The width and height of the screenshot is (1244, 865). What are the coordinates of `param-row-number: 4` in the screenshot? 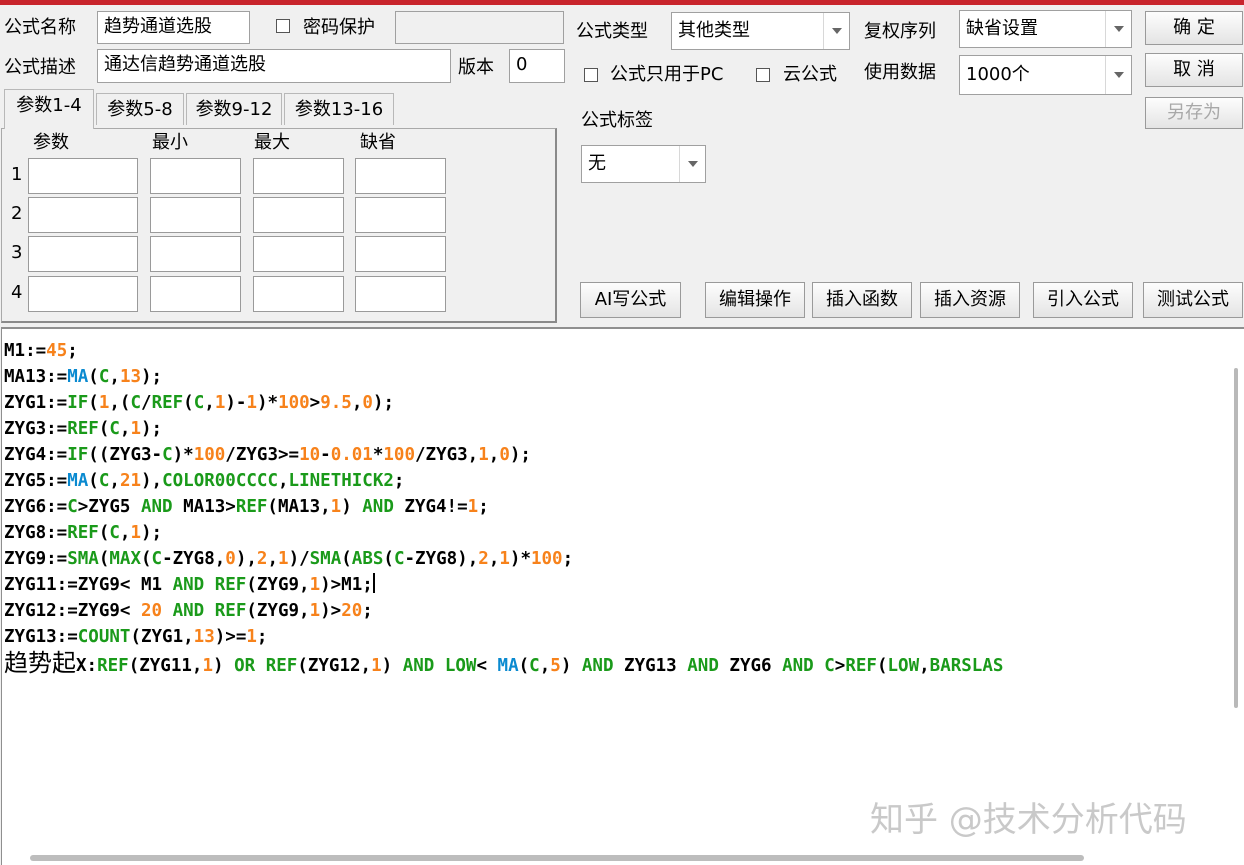 It's located at (17, 292).